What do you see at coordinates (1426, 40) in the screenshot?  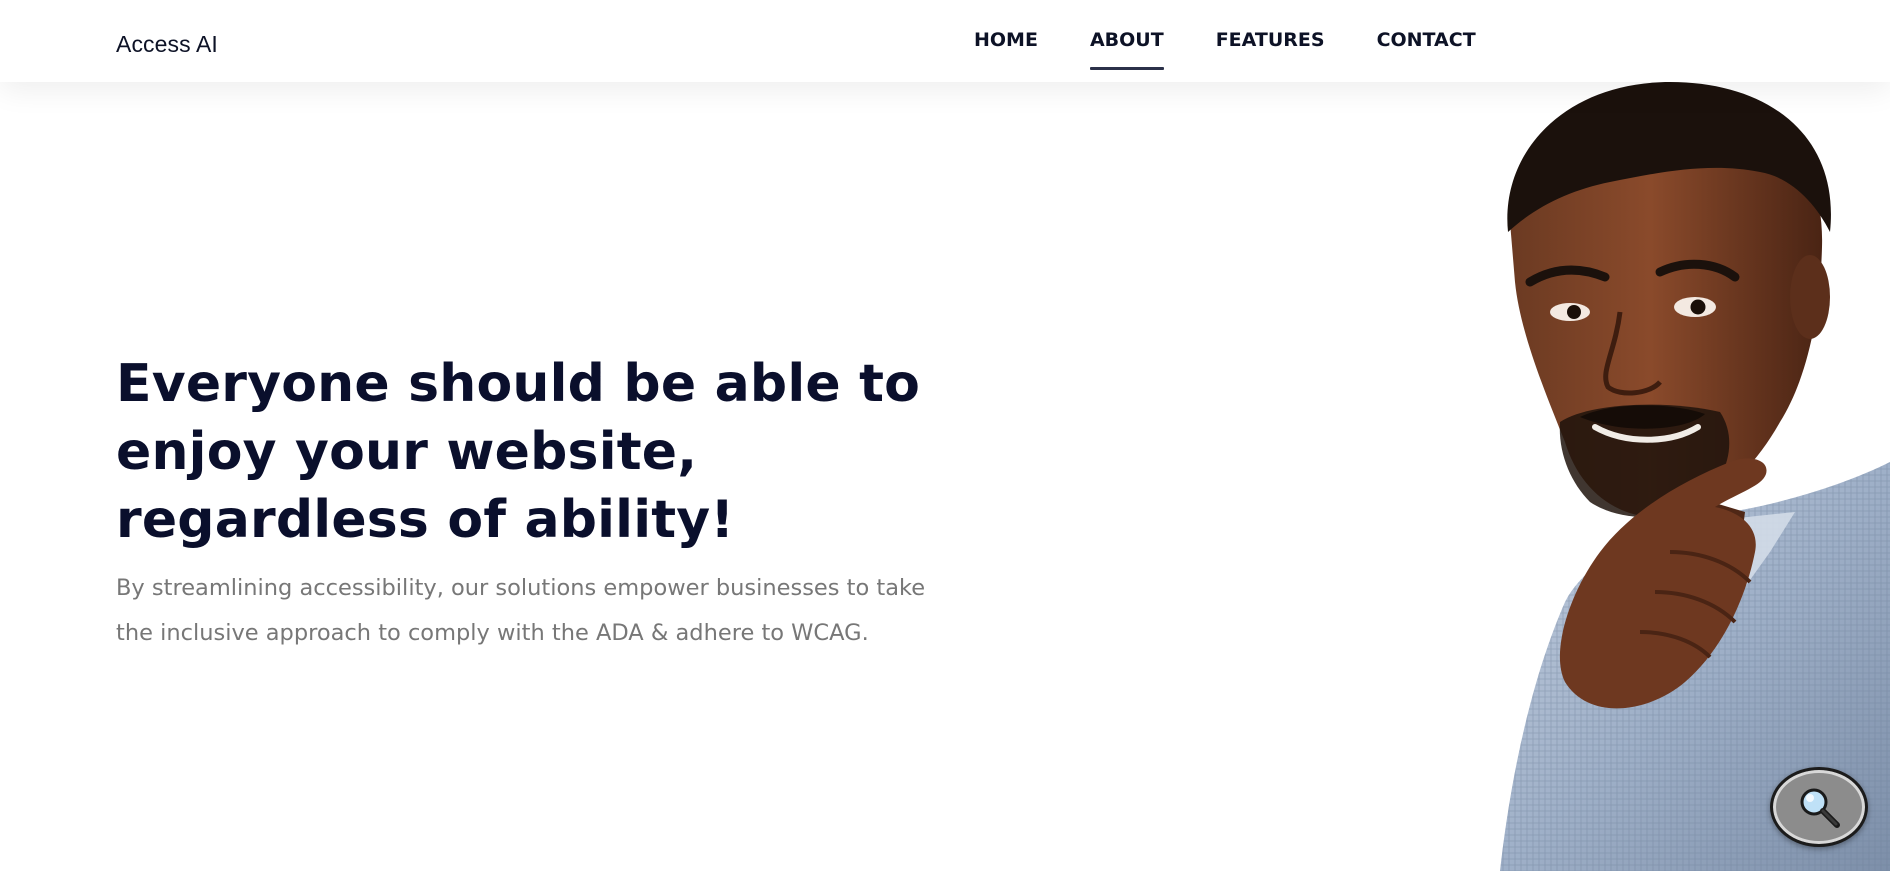 I see `nav-contact: CONTACT` at bounding box center [1426, 40].